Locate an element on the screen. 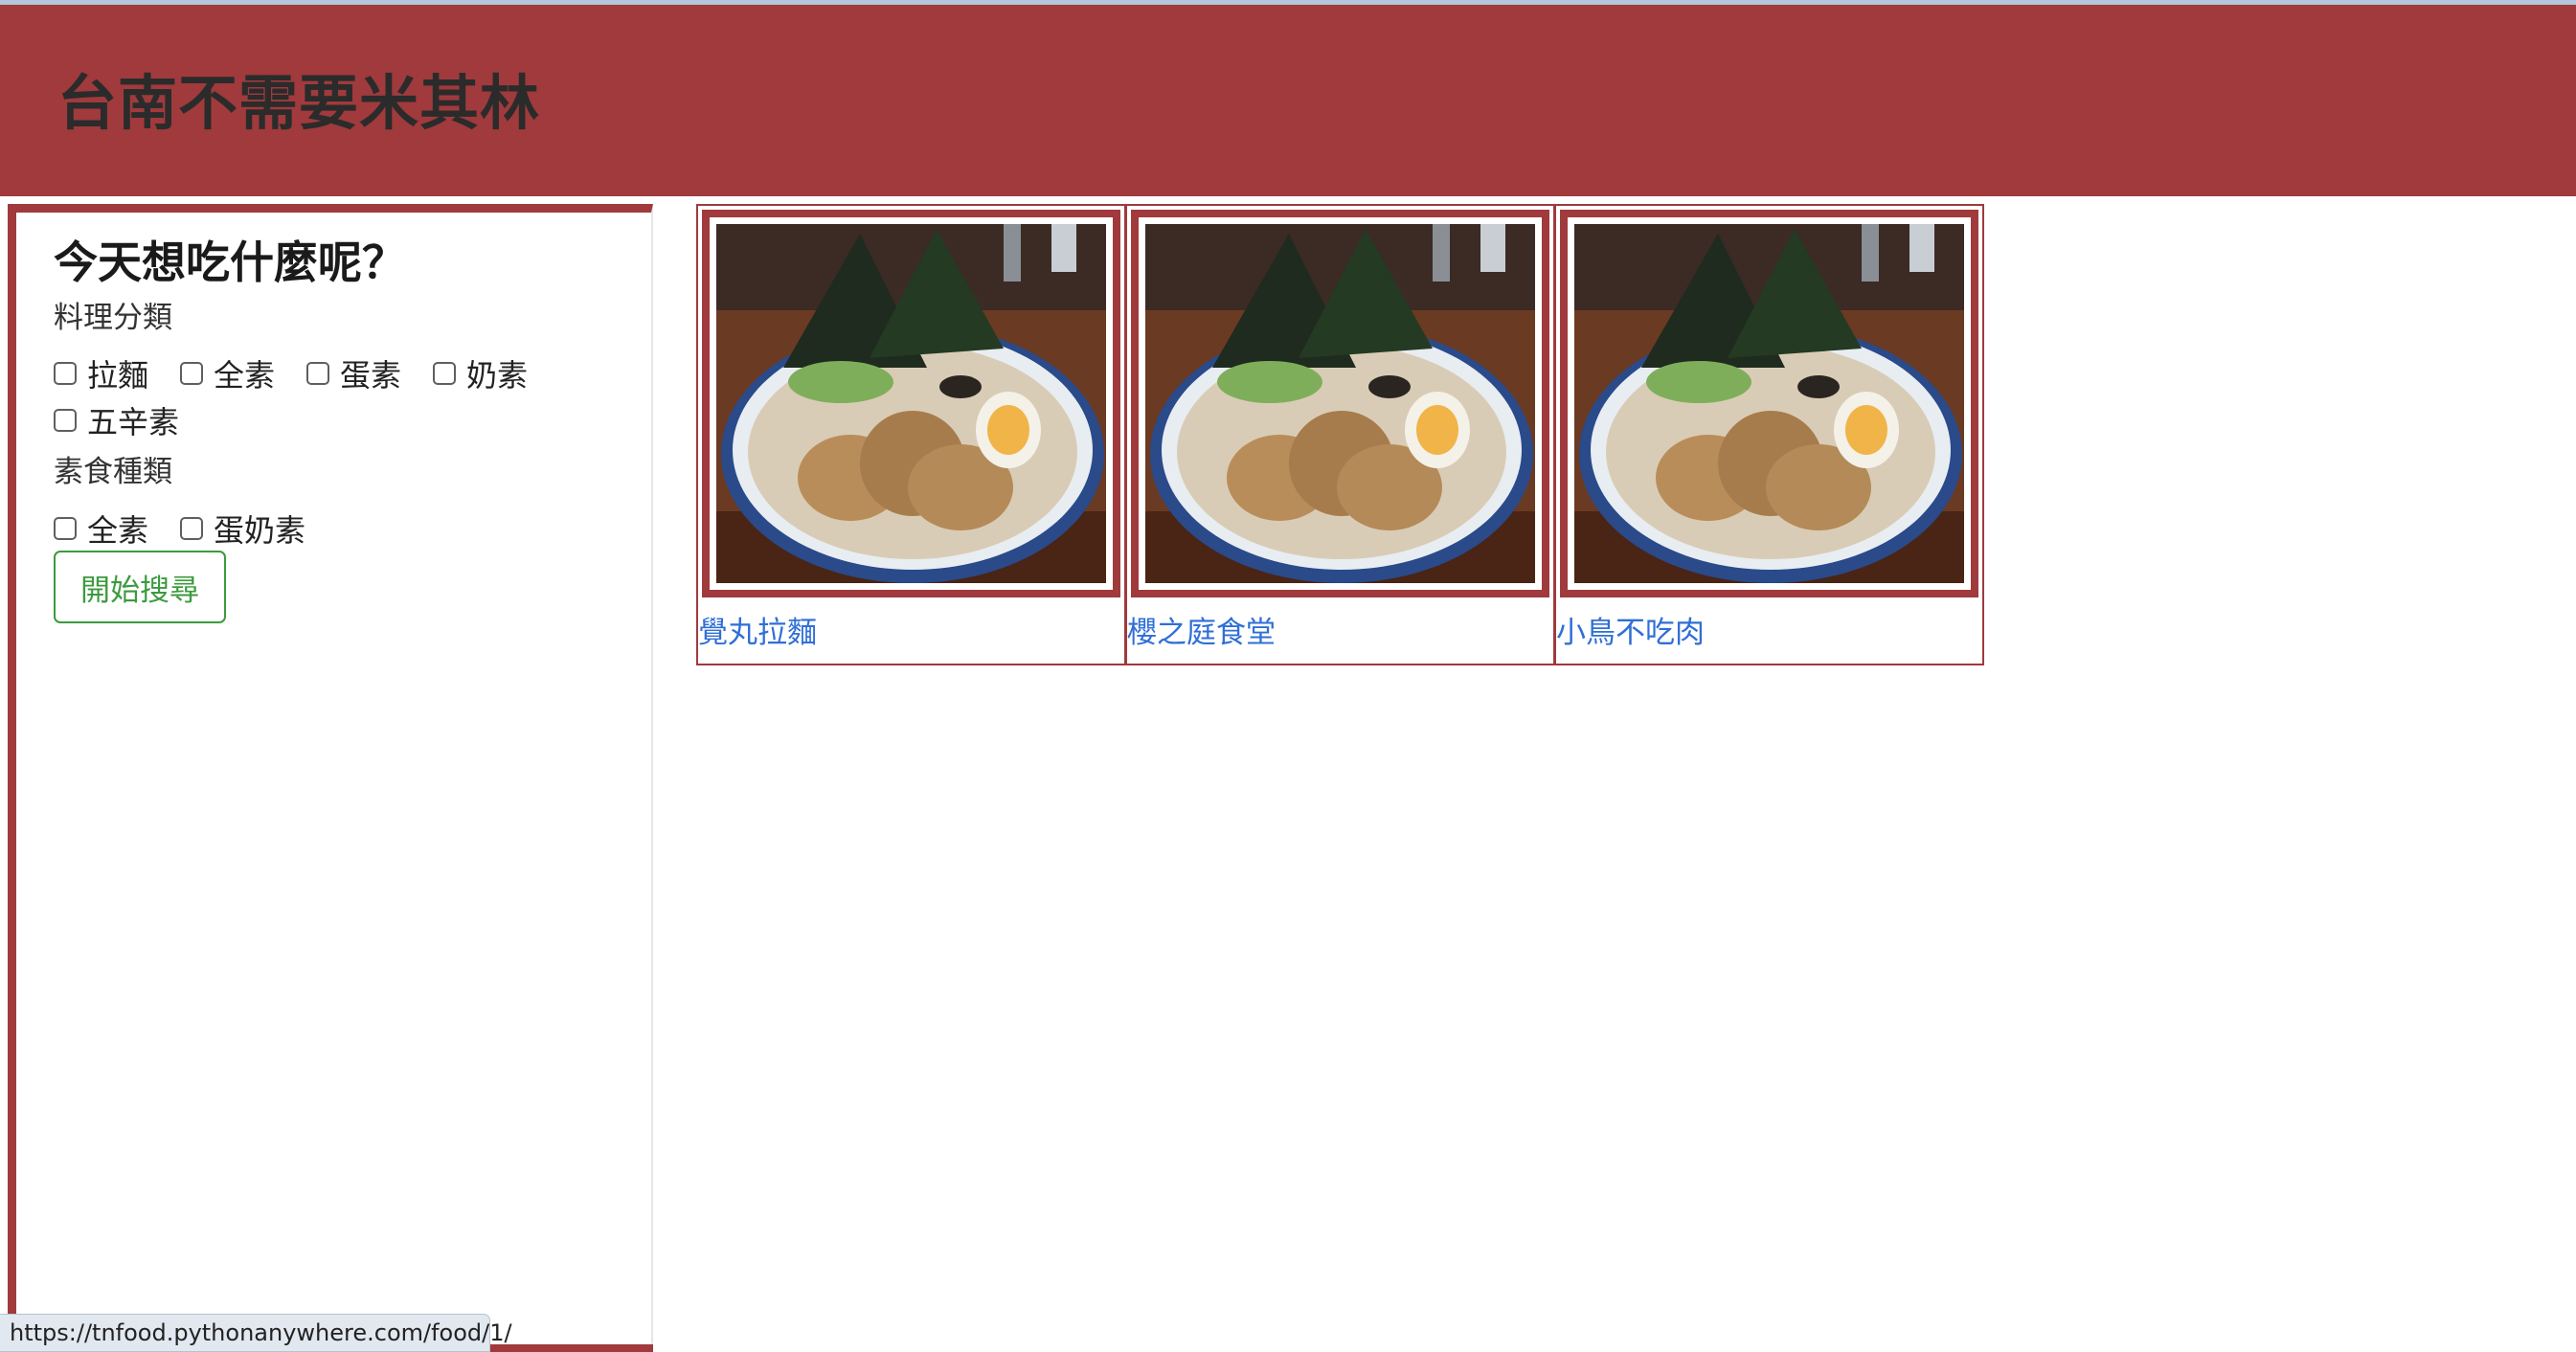  checkbox-vegan: 全素 is located at coordinates (227, 373).